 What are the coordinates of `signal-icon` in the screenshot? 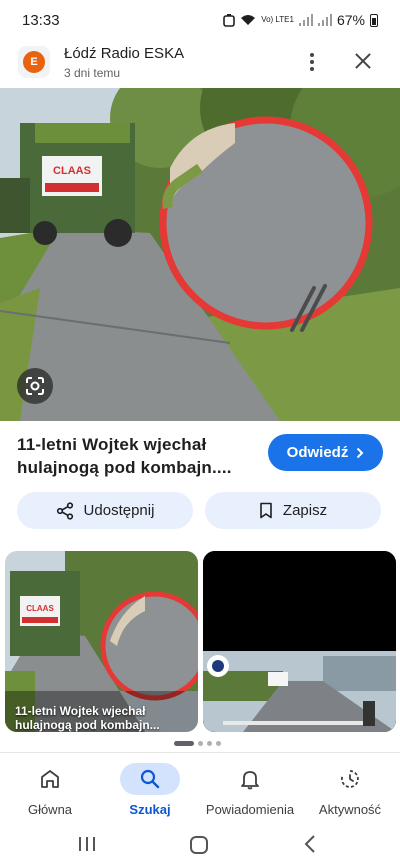 It's located at (305, 20).